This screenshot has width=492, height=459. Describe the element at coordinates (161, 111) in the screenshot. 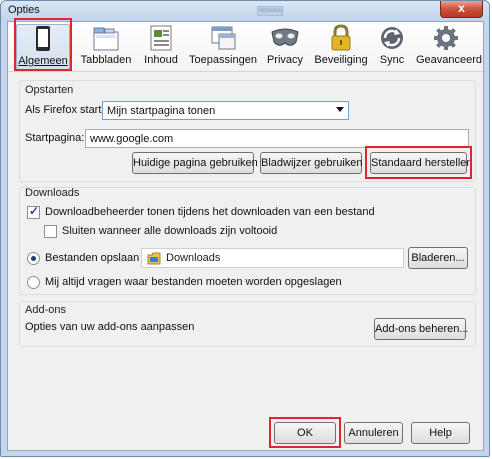

I see `when-firefox-starts-value: Mijn startpagina tonen` at that location.